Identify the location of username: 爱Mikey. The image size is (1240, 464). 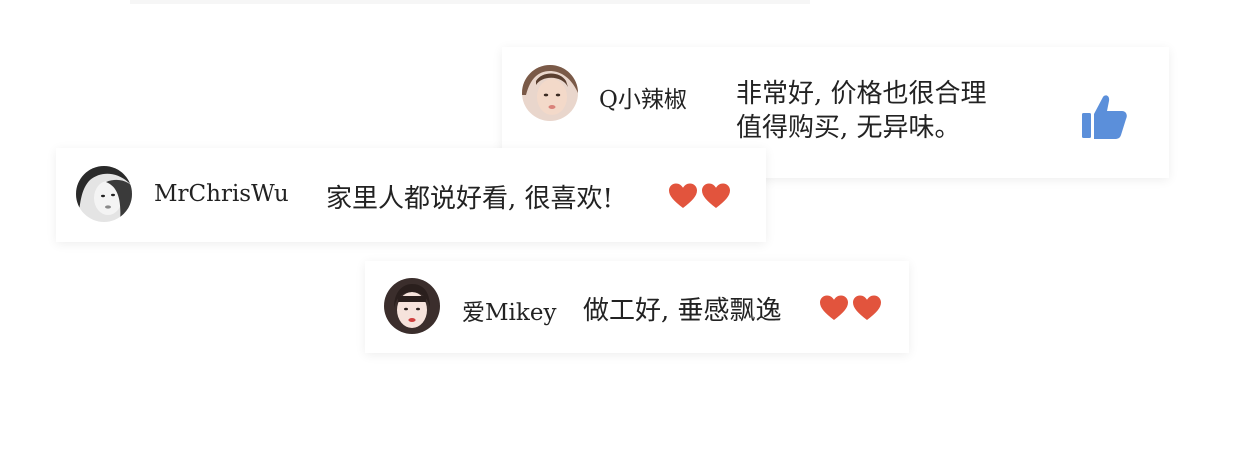
(509, 310).